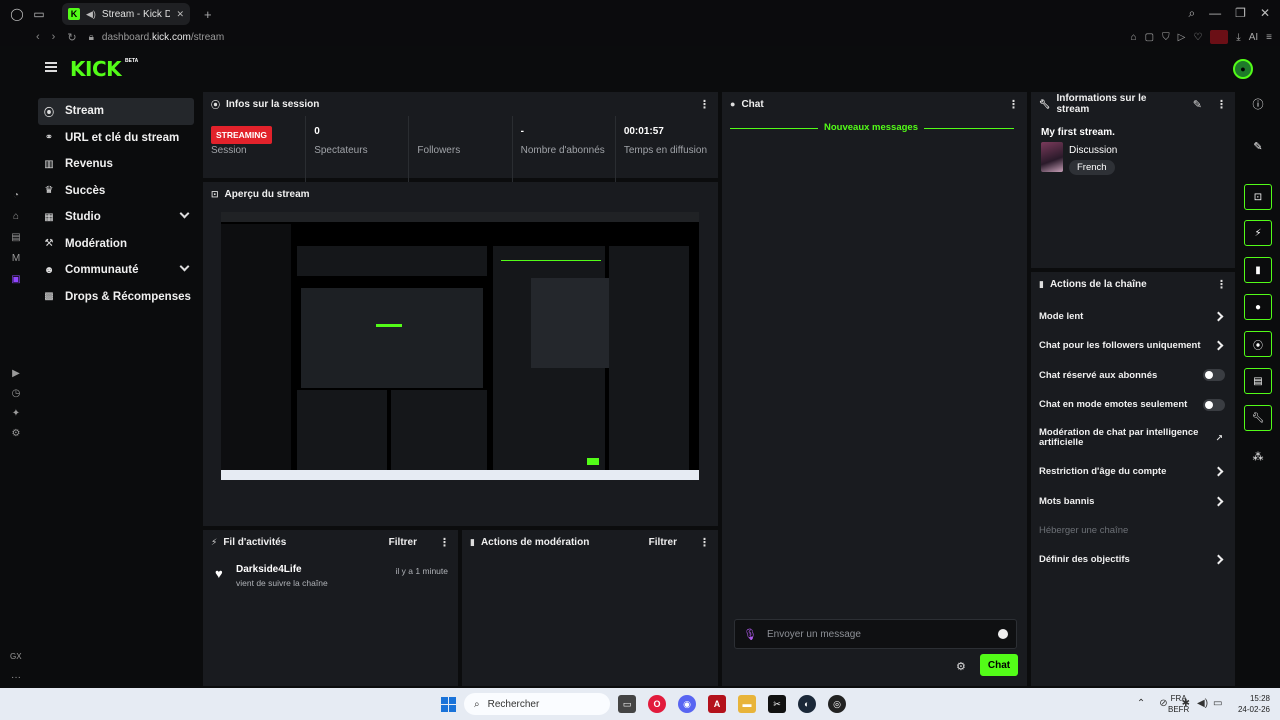 The image size is (1280, 720). Describe the element at coordinates (71, 37) in the screenshot. I see `reload-icon: ↻` at that location.